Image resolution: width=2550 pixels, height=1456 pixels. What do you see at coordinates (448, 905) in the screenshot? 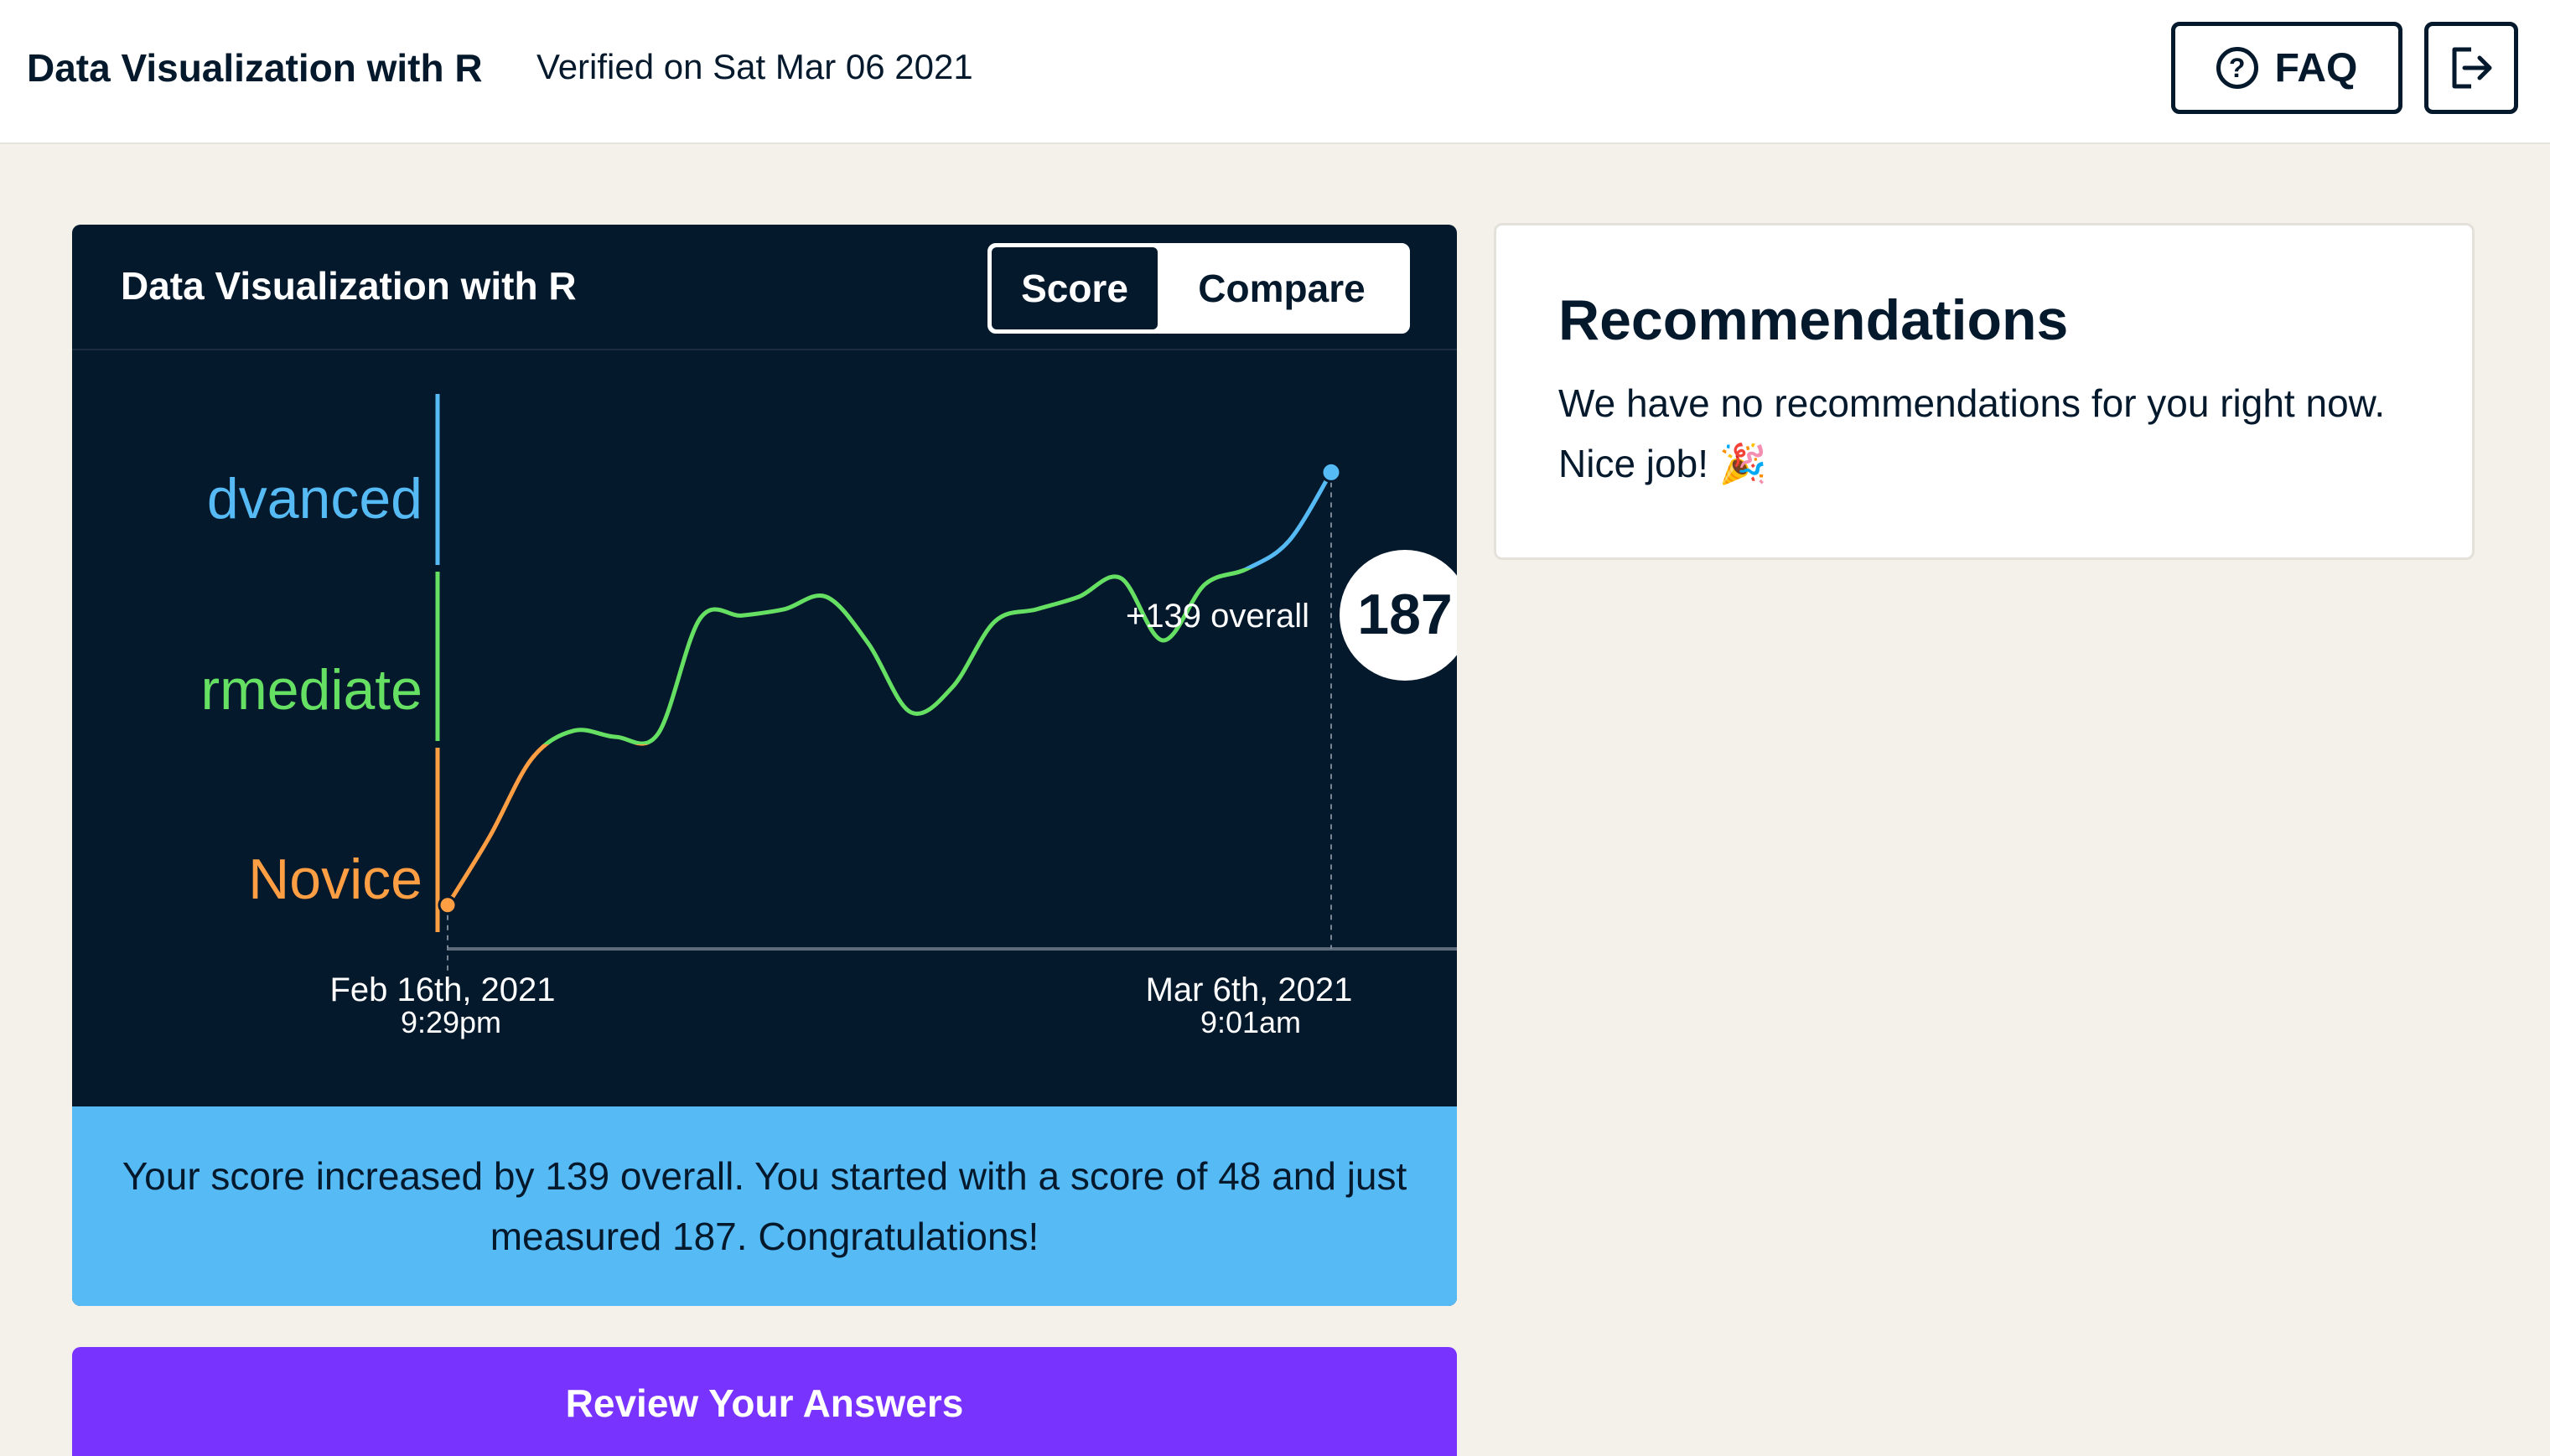
I see `start-point` at bounding box center [448, 905].